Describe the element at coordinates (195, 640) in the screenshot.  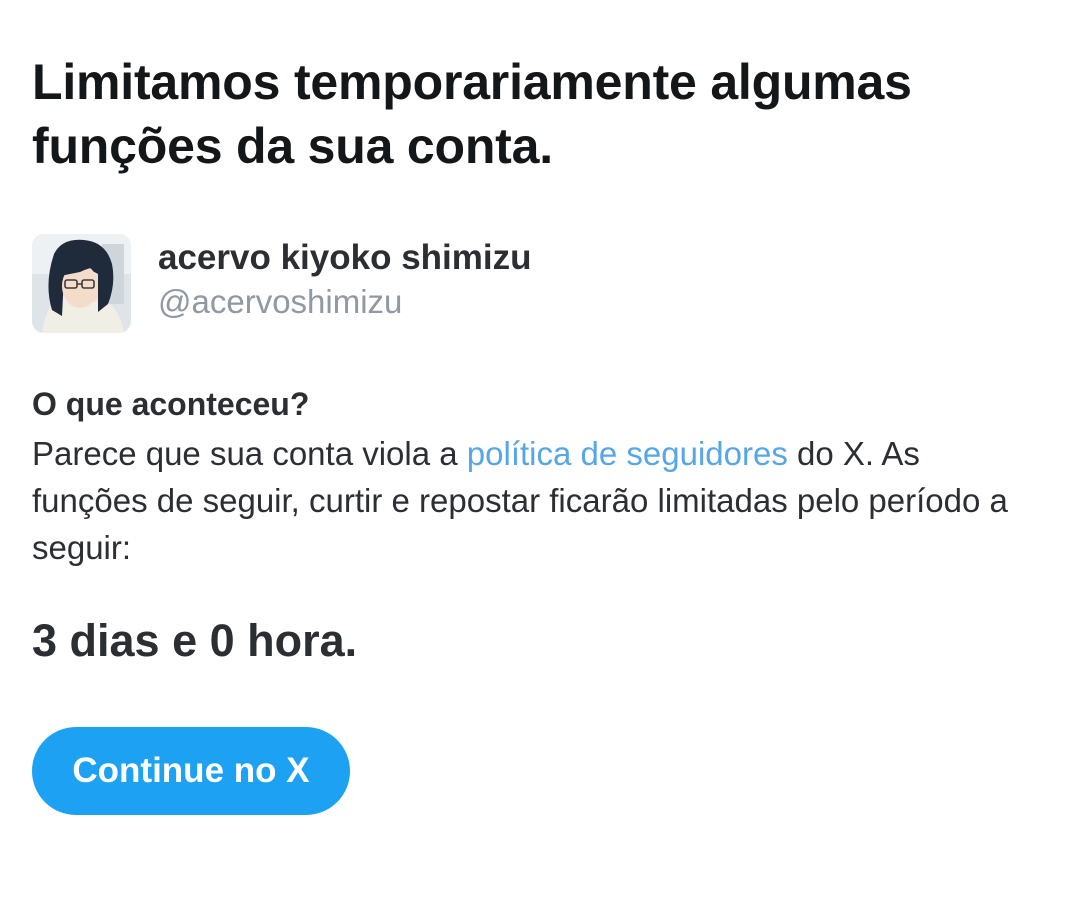
I see `restriction-duration: 3 dias e 0 hora.` at that location.